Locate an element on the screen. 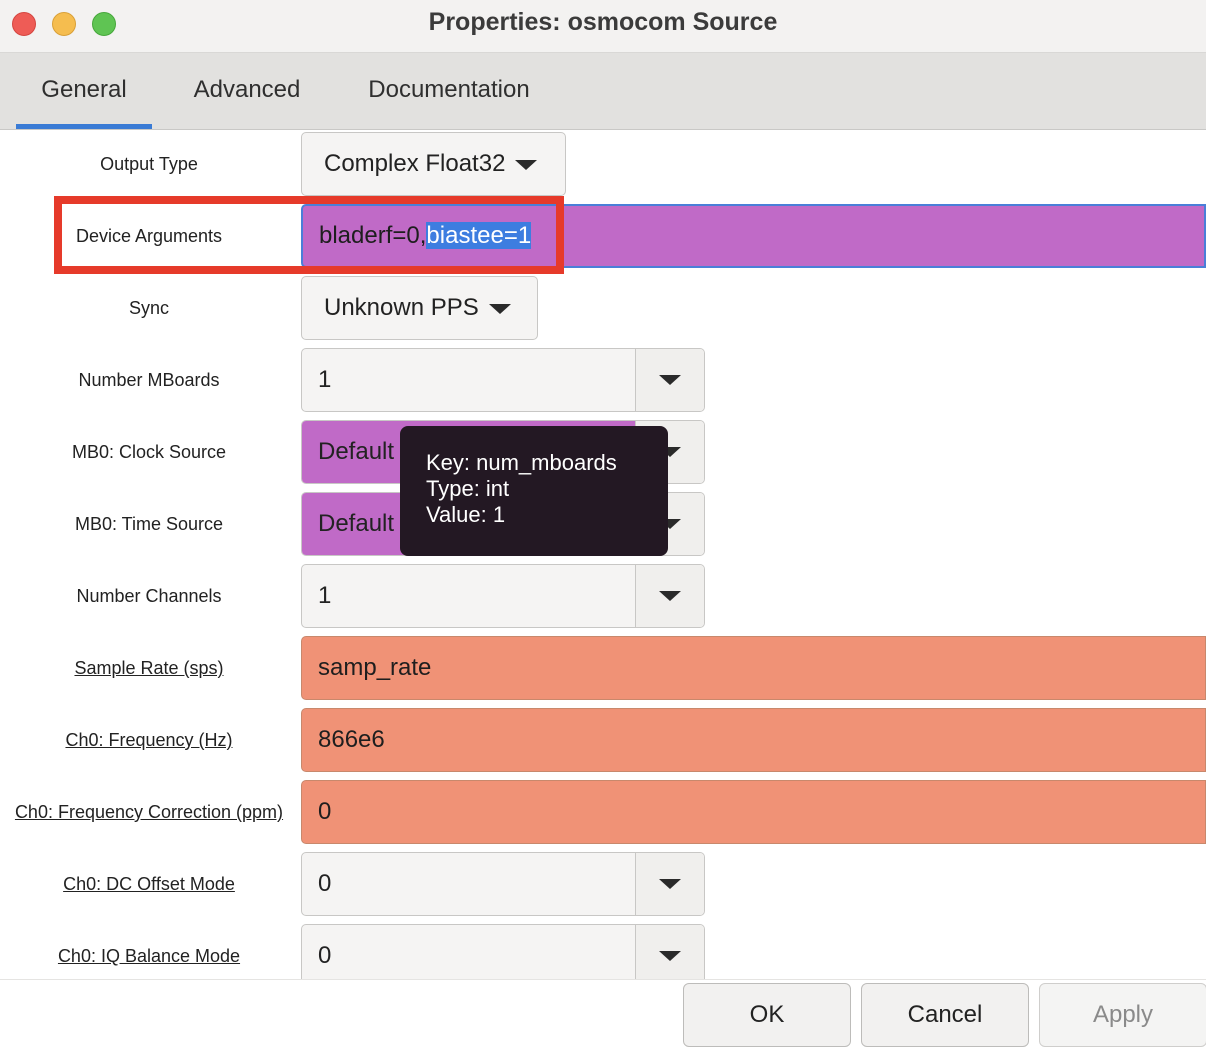  mb0-clock-source-label: MB0: Clock Source is located at coordinates (149, 452).